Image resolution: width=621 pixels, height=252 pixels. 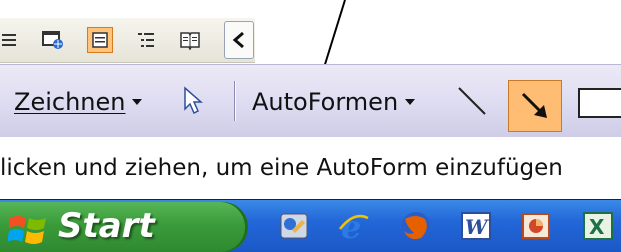 I want to click on rectangle-icon, so click(x=599, y=103).